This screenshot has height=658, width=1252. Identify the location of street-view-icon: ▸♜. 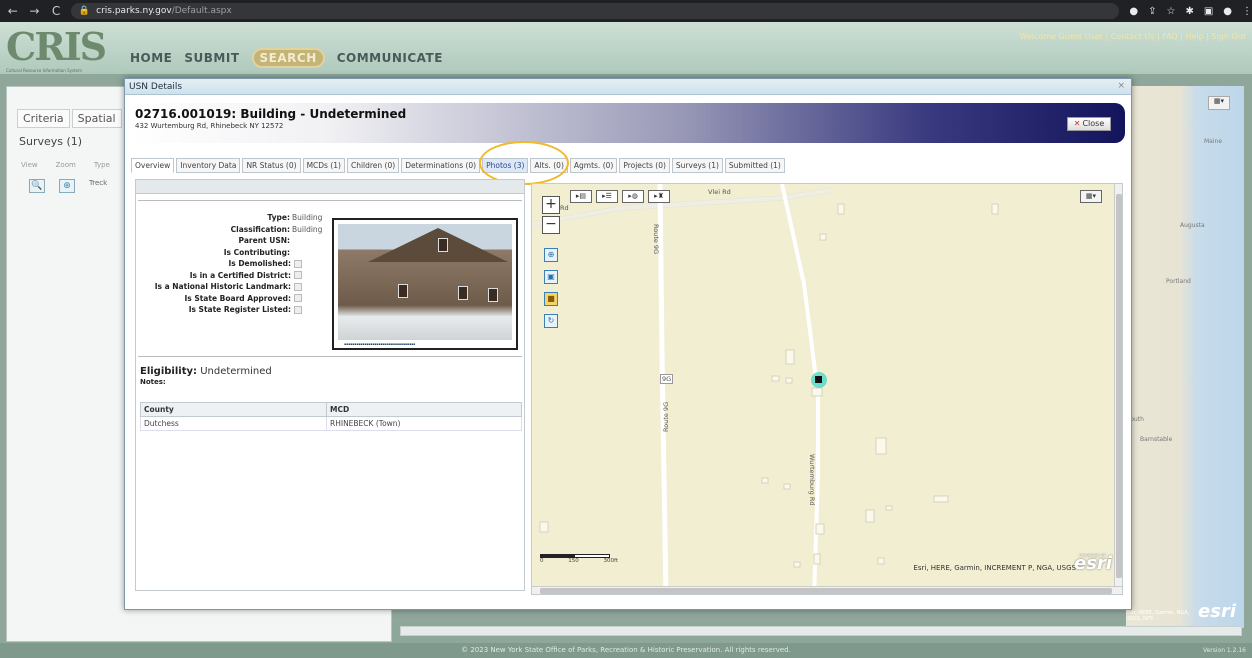
(659, 196).